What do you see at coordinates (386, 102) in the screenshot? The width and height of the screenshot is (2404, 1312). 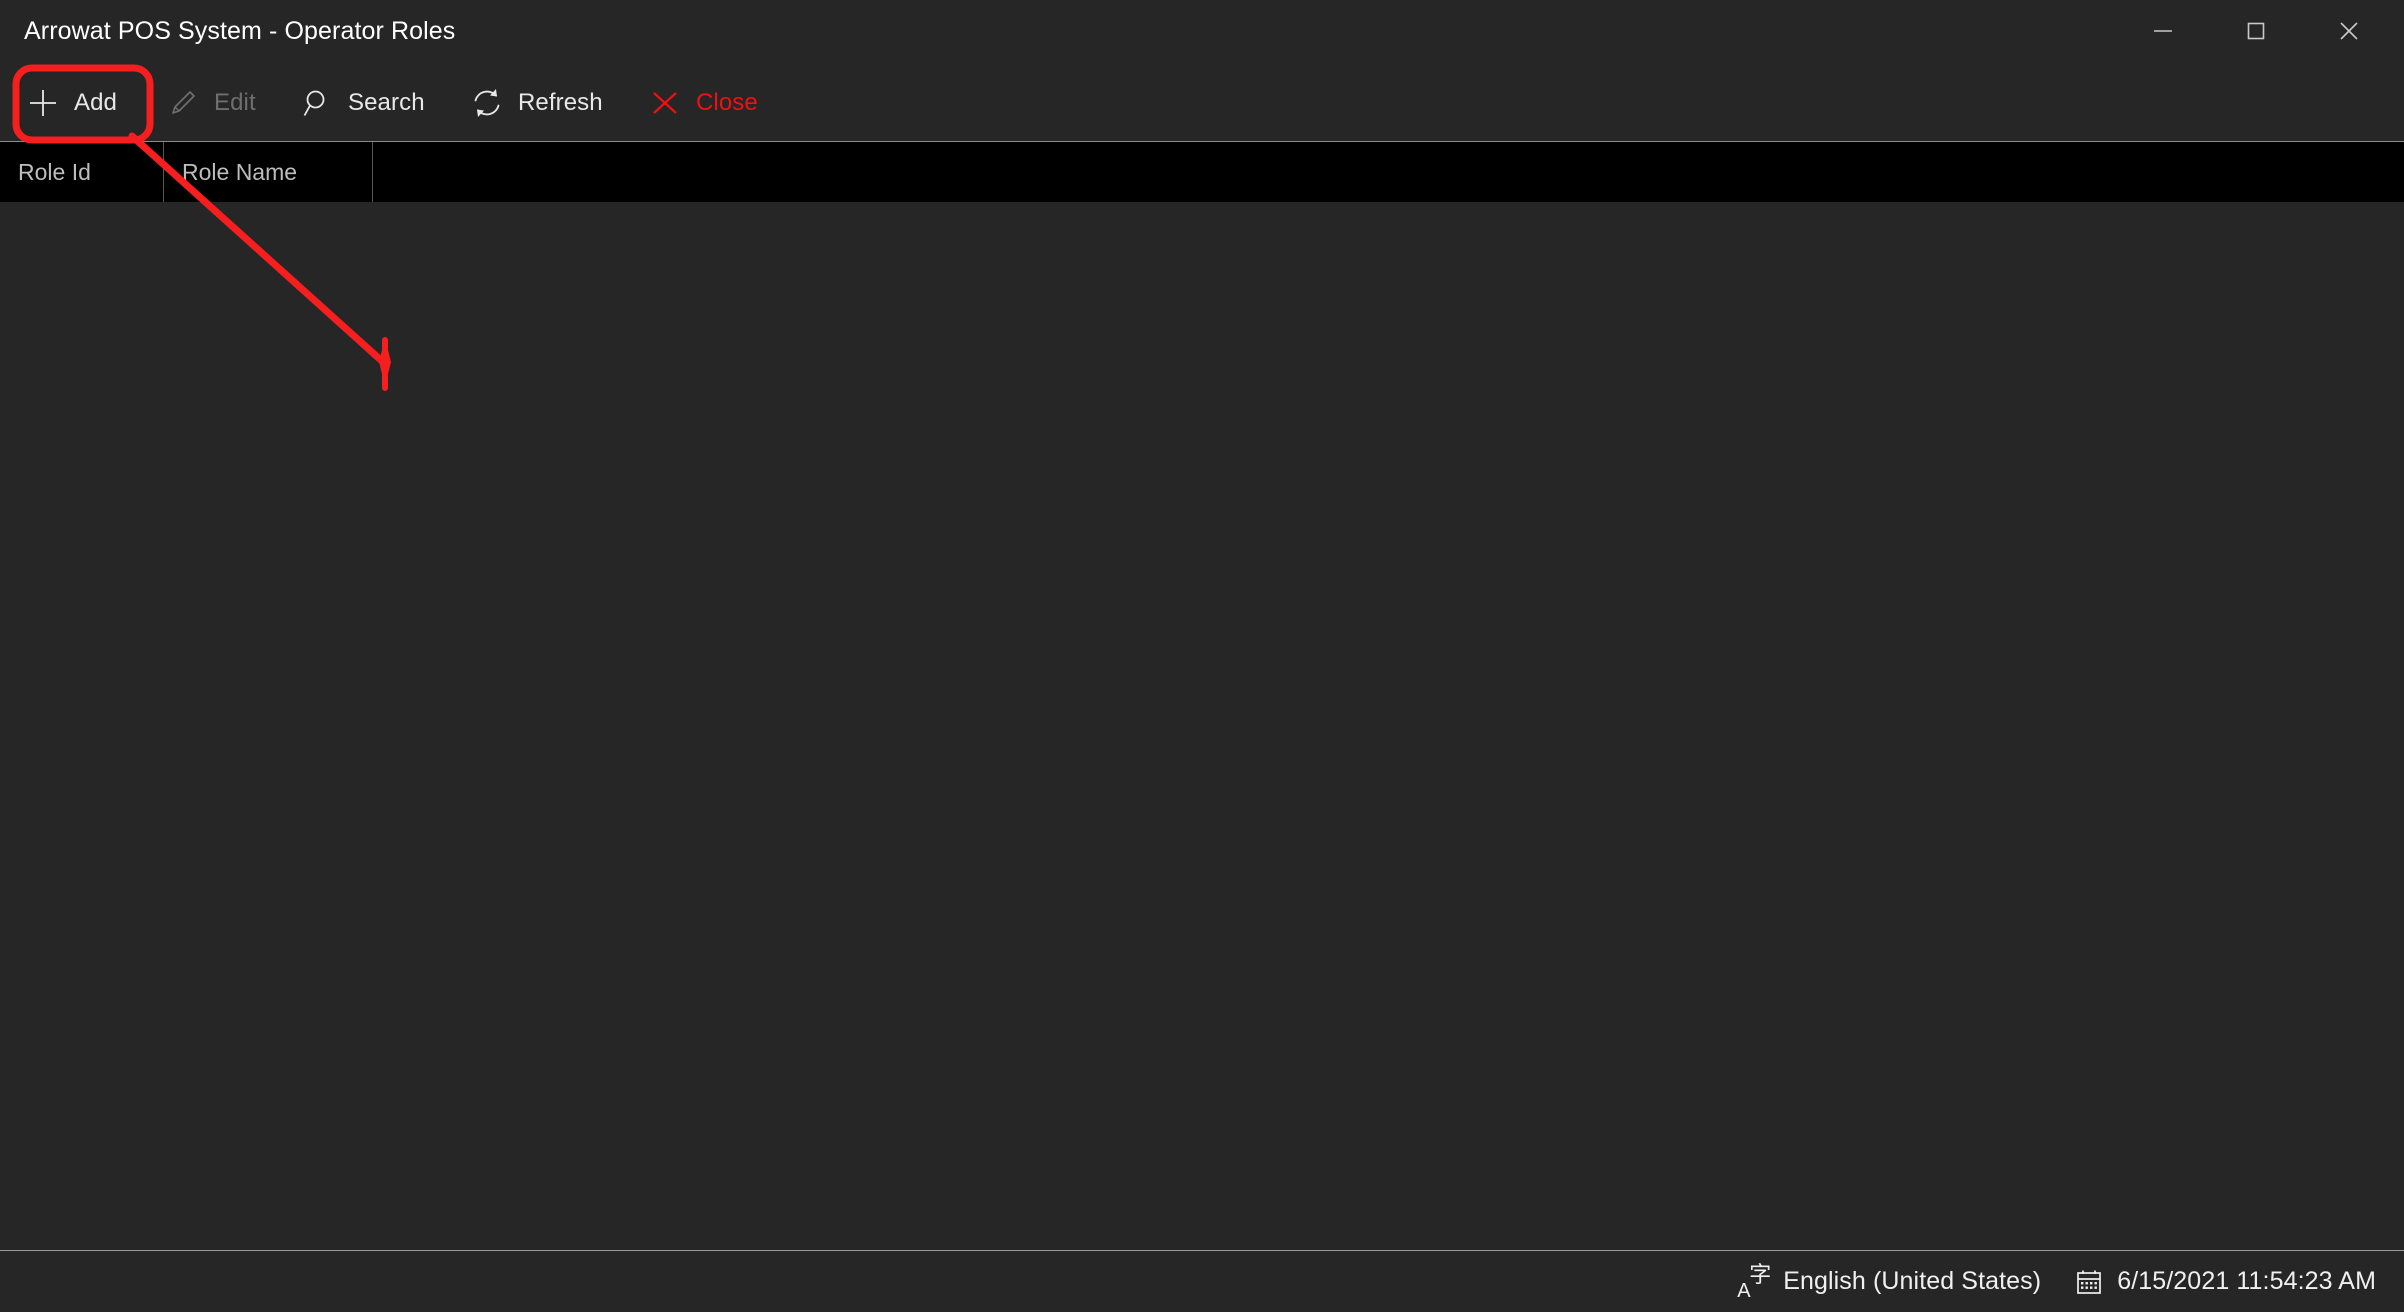 I see `search-button-label: Search` at bounding box center [386, 102].